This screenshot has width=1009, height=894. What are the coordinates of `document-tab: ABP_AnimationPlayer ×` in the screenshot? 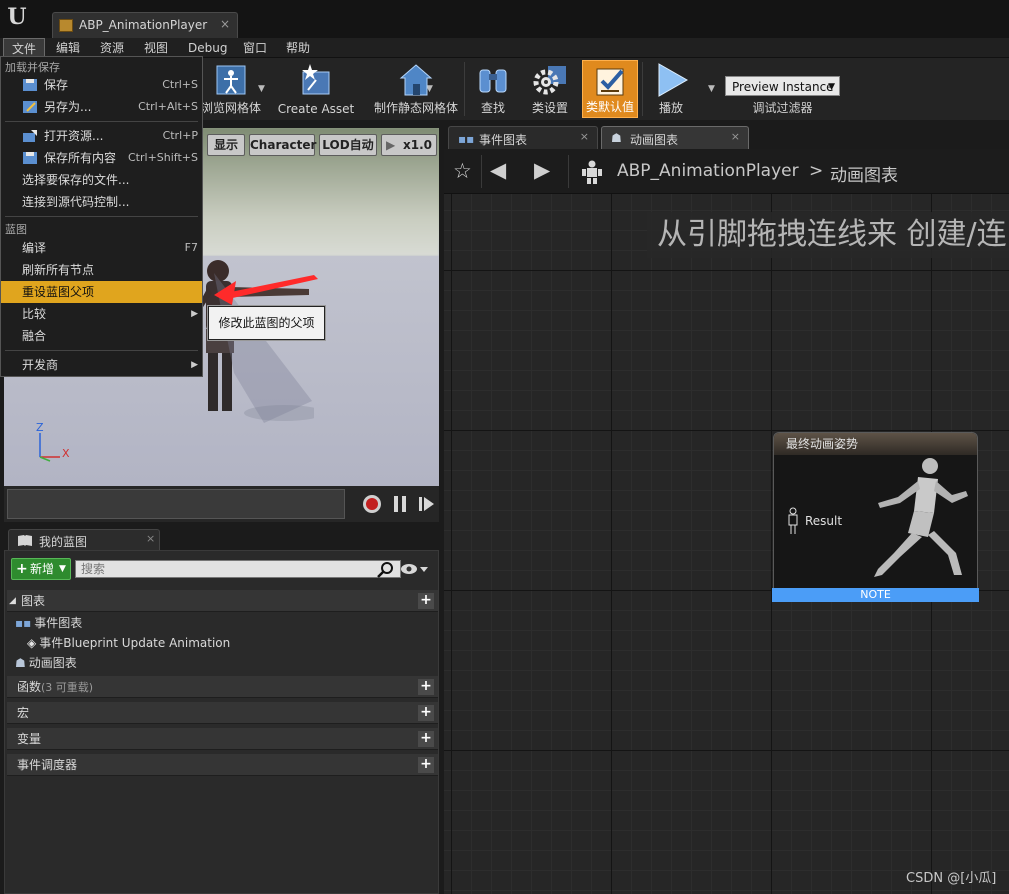 It's located at (145, 25).